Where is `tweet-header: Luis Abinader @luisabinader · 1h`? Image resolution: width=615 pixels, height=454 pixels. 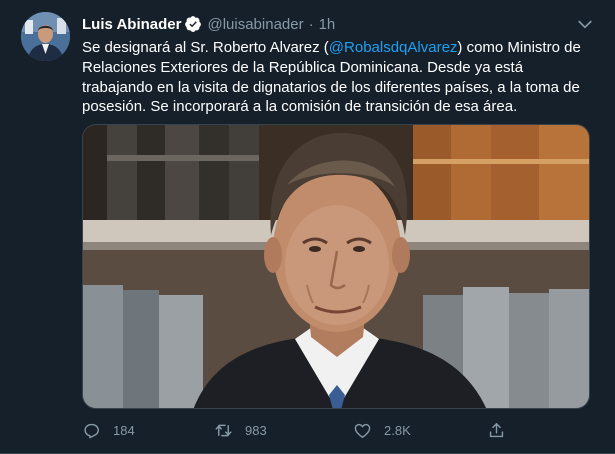
tweet-header: Luis Abinader @luisabinader · 1h is located at coordinates (208, 24).